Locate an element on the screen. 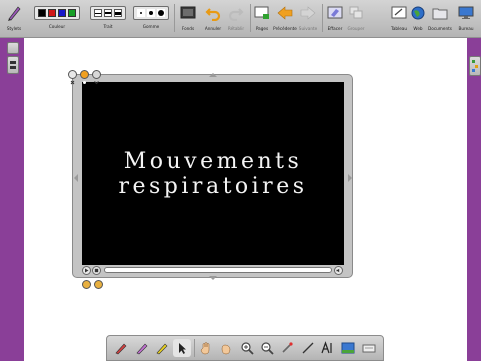  select-tool-button is located at coordinates (182, 348).